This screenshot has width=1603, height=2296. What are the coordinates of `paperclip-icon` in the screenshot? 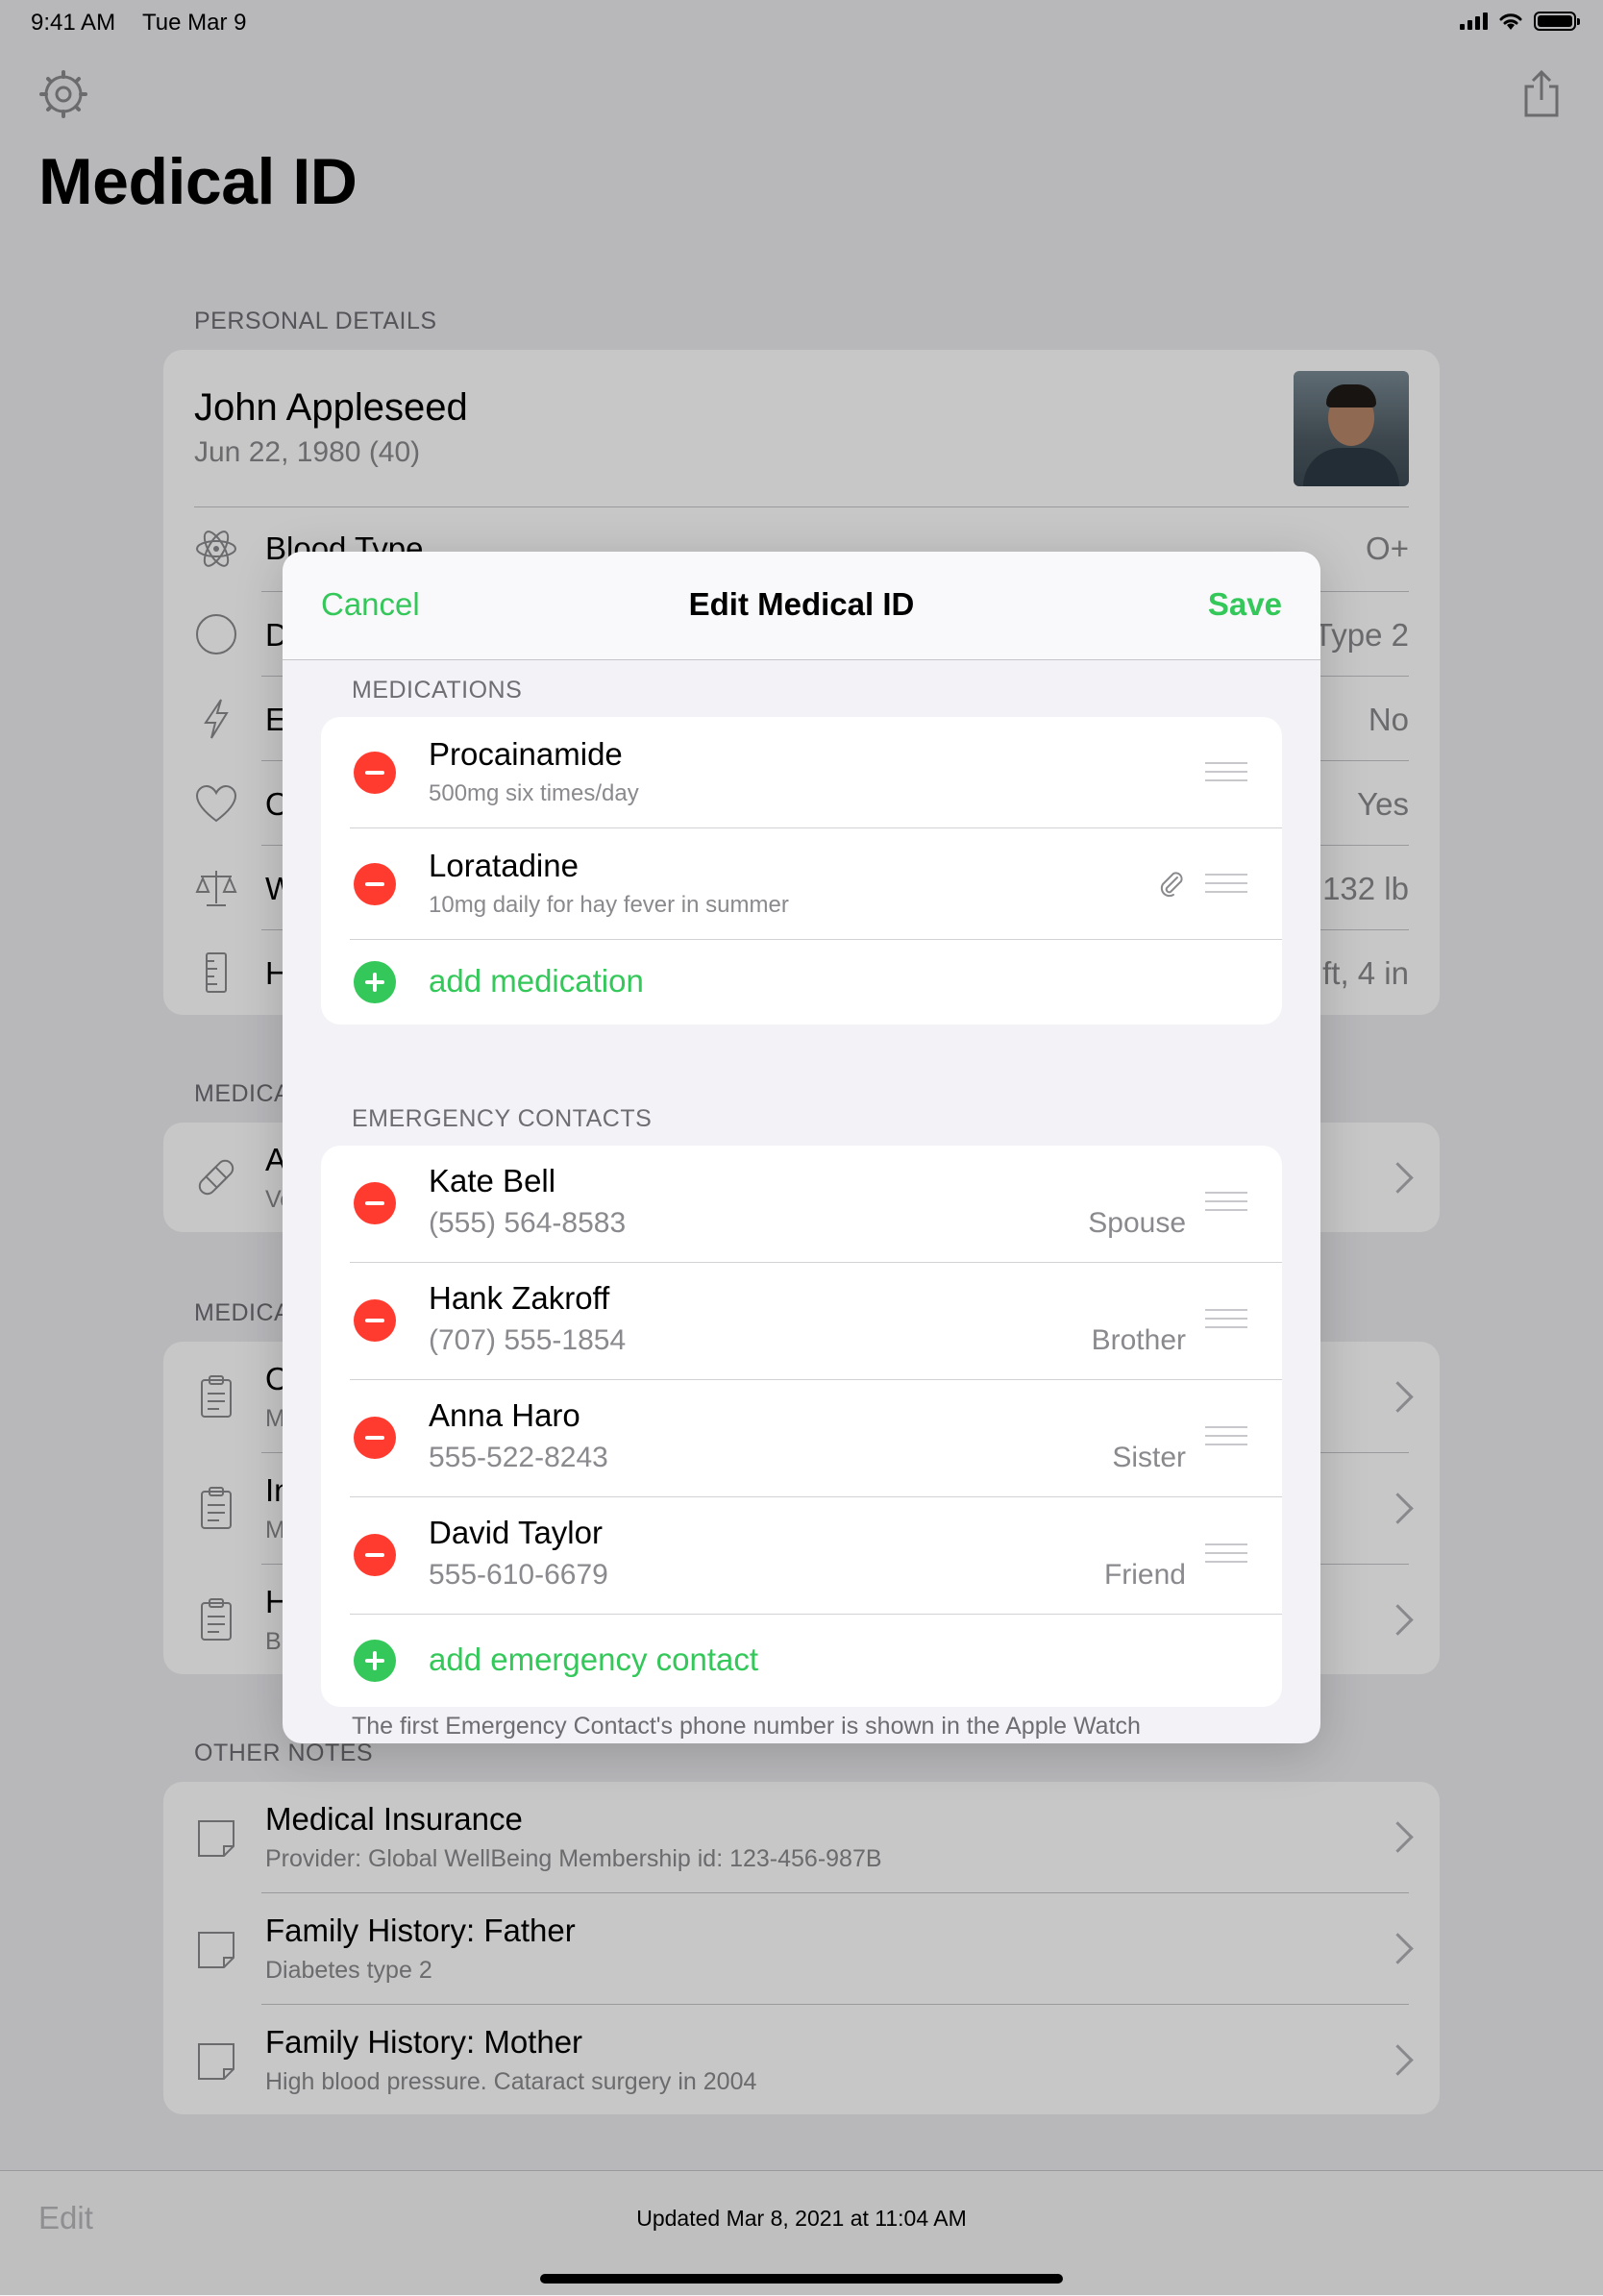 It's located at (1172, 885).